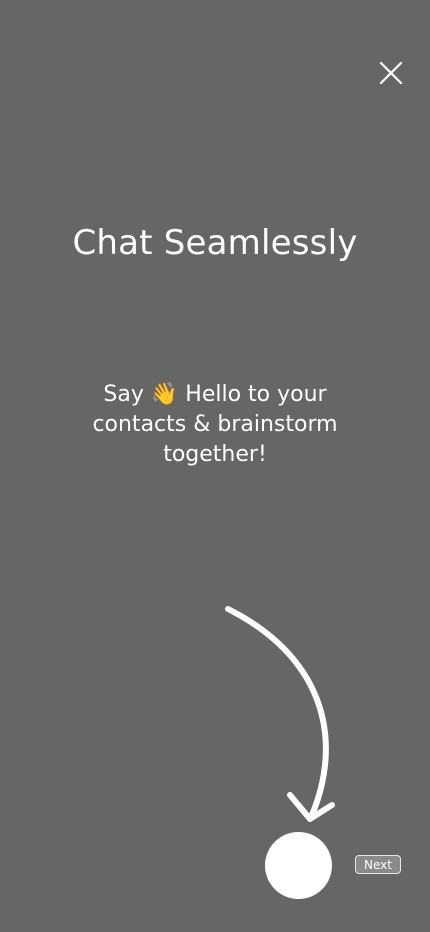 This screenshot has height=932, width=430. Describe the element at coordinates (378, 864) in the screenshot. I see `next-button: Next` at that location.